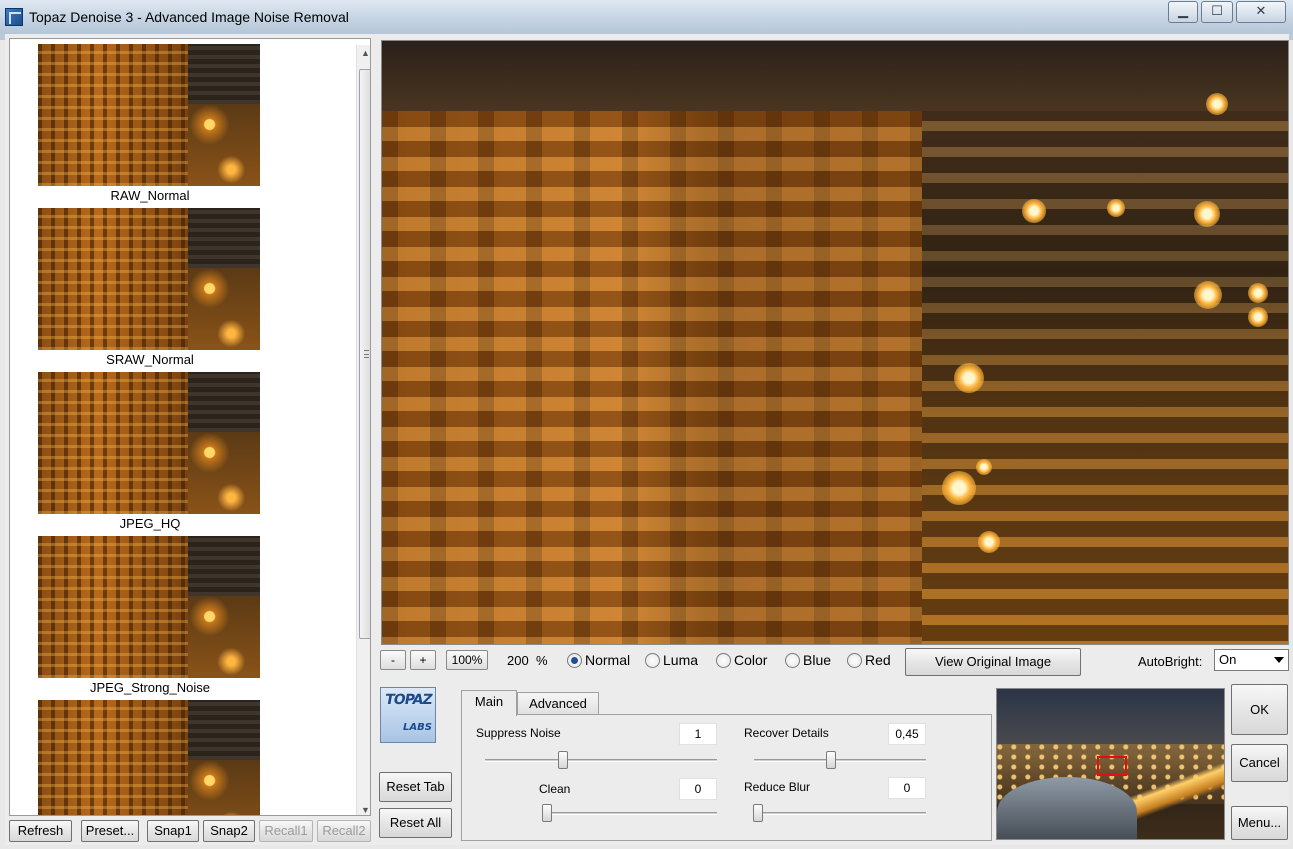  Describe the element at coordinates (629, 813) in the screenshot. I see `clean-slider-track` at that location.